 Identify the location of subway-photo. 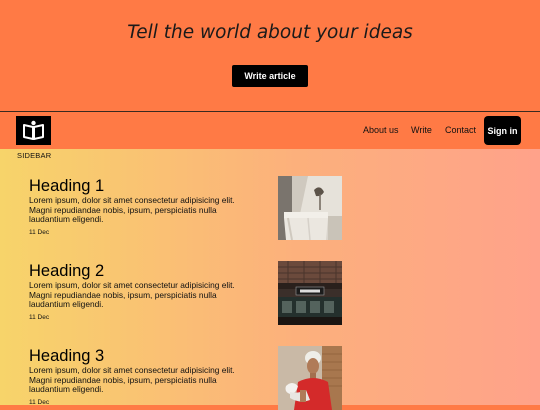
(310, 293).